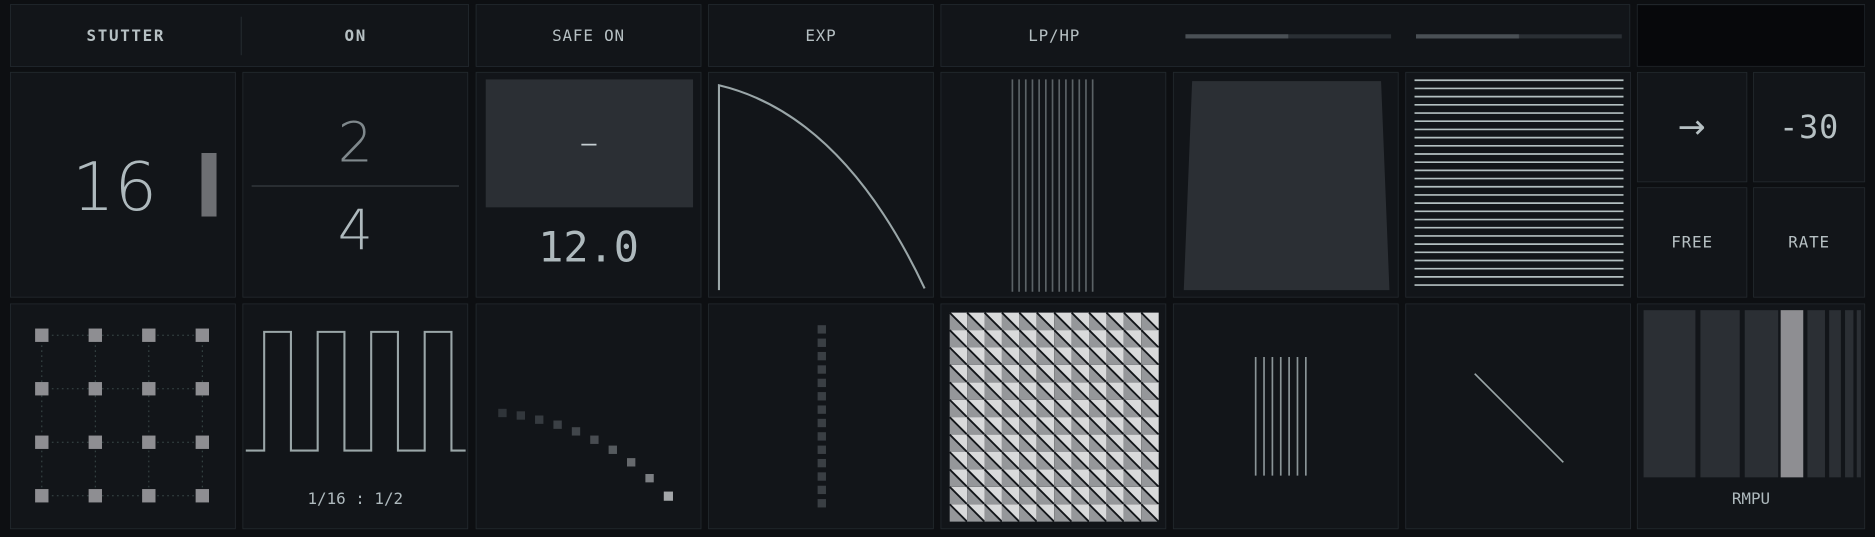 The image size is (1875, 537). I want to click on filter-panel: LP/HP, so click(1285, 35).